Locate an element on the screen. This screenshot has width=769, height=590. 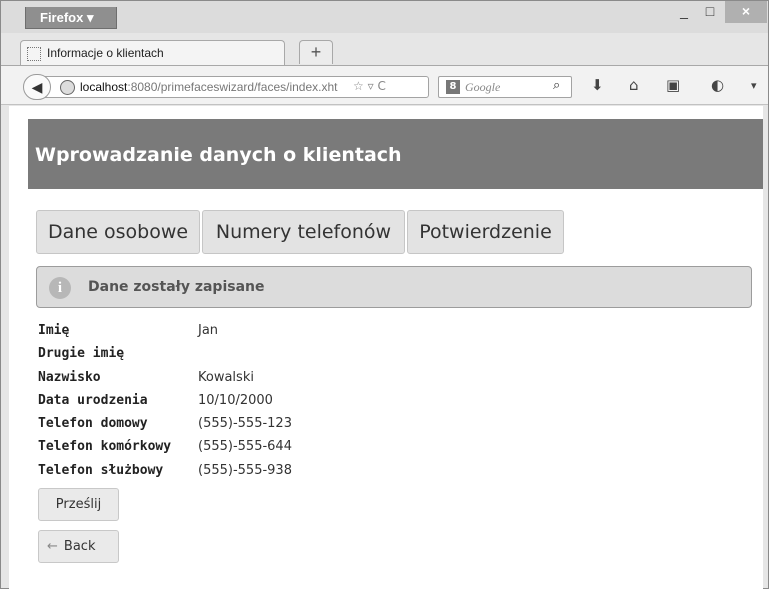
globe-icon is located at coordinates (67, 87).